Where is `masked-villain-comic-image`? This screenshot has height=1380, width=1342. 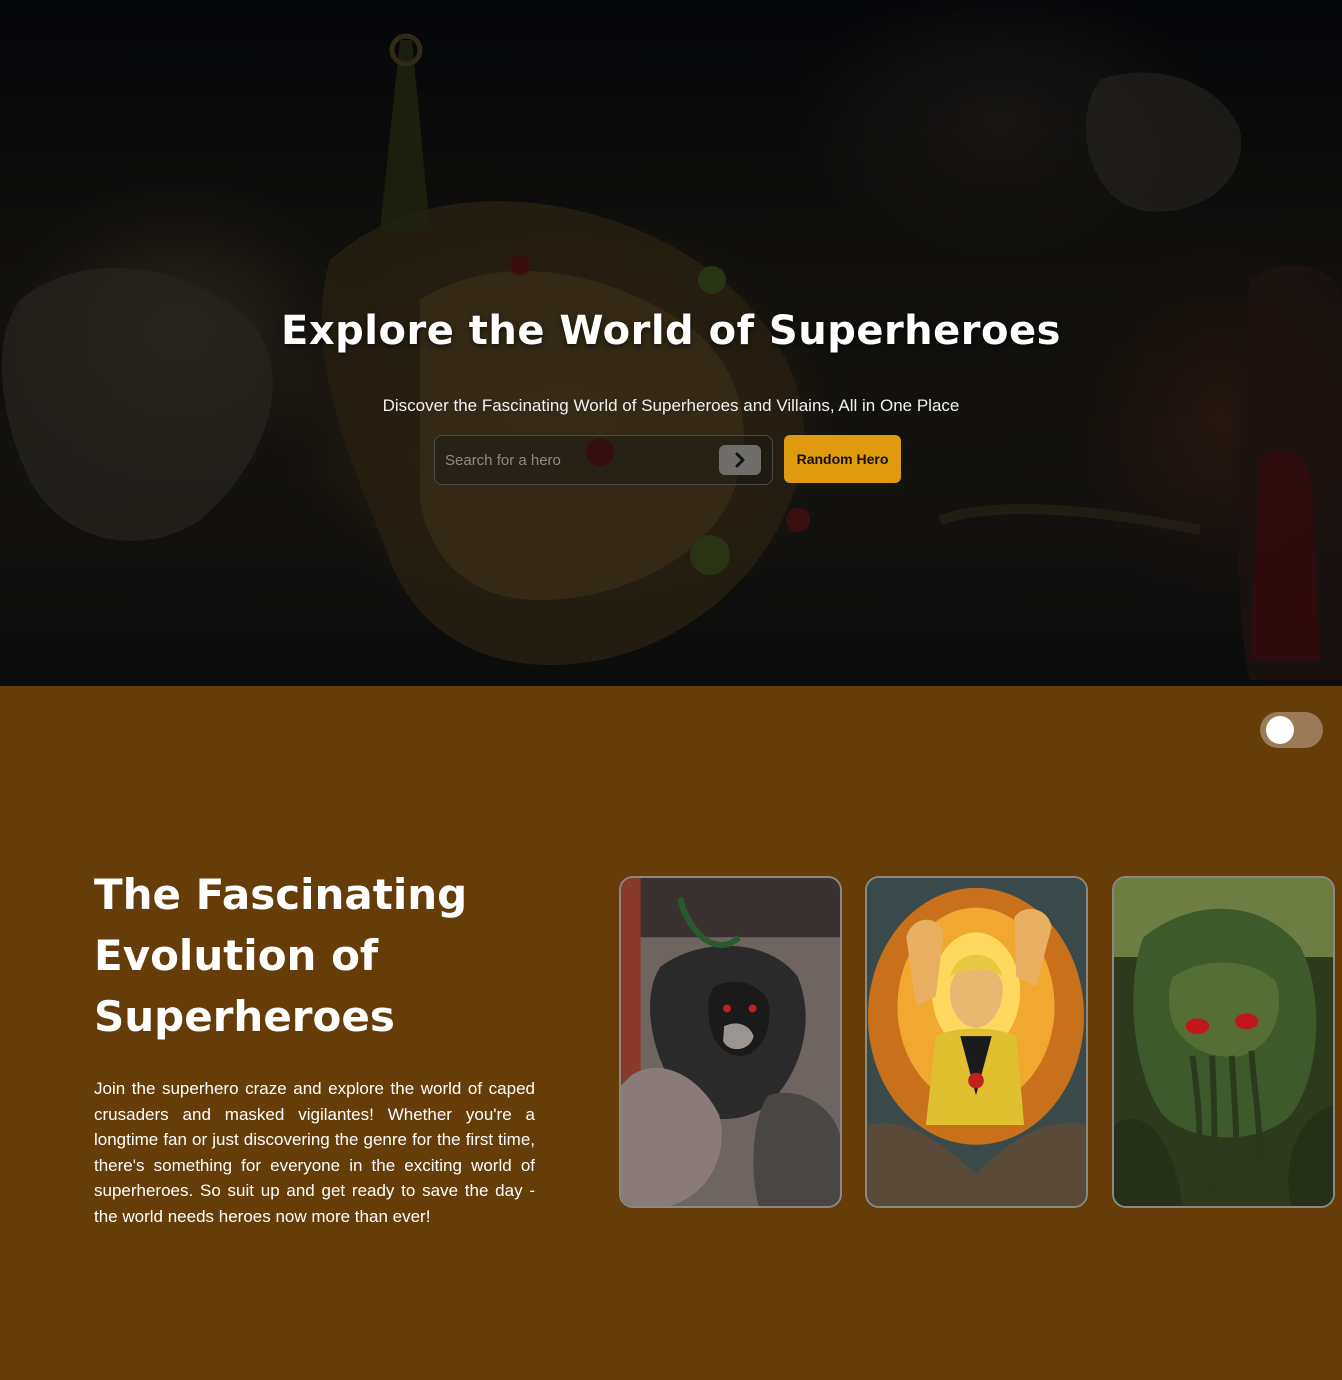 masked-villain-comic-image is located at coordinates (730, 1042).